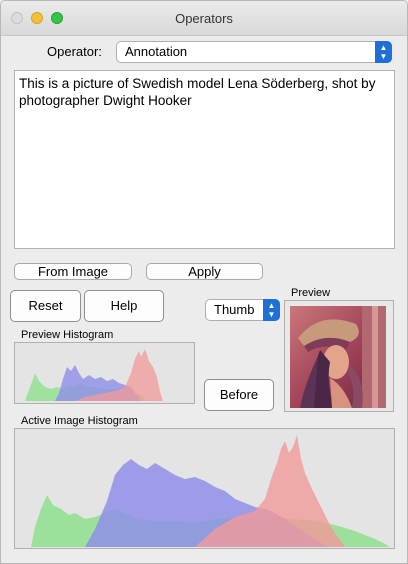  What do you see at coordinates (204, 271) in the screenshot?
I see `apply-button: Apply` at bounding box center [204, 271].